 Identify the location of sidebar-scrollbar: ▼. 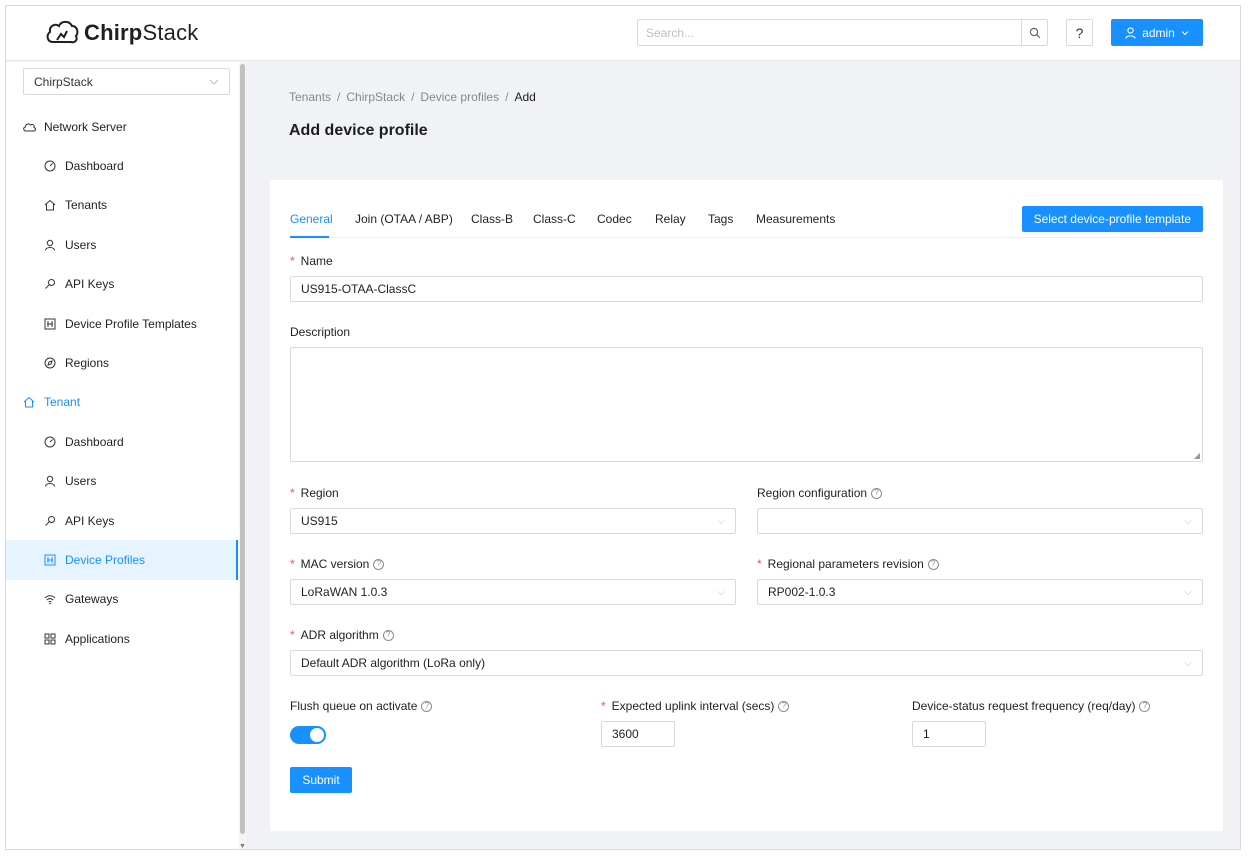
(242, 455).